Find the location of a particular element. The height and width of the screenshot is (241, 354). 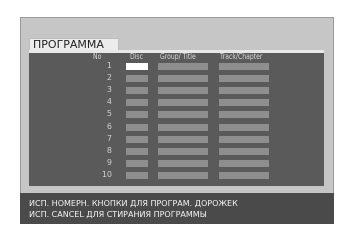

row-number: 6 is located at coordinates (109, 126).